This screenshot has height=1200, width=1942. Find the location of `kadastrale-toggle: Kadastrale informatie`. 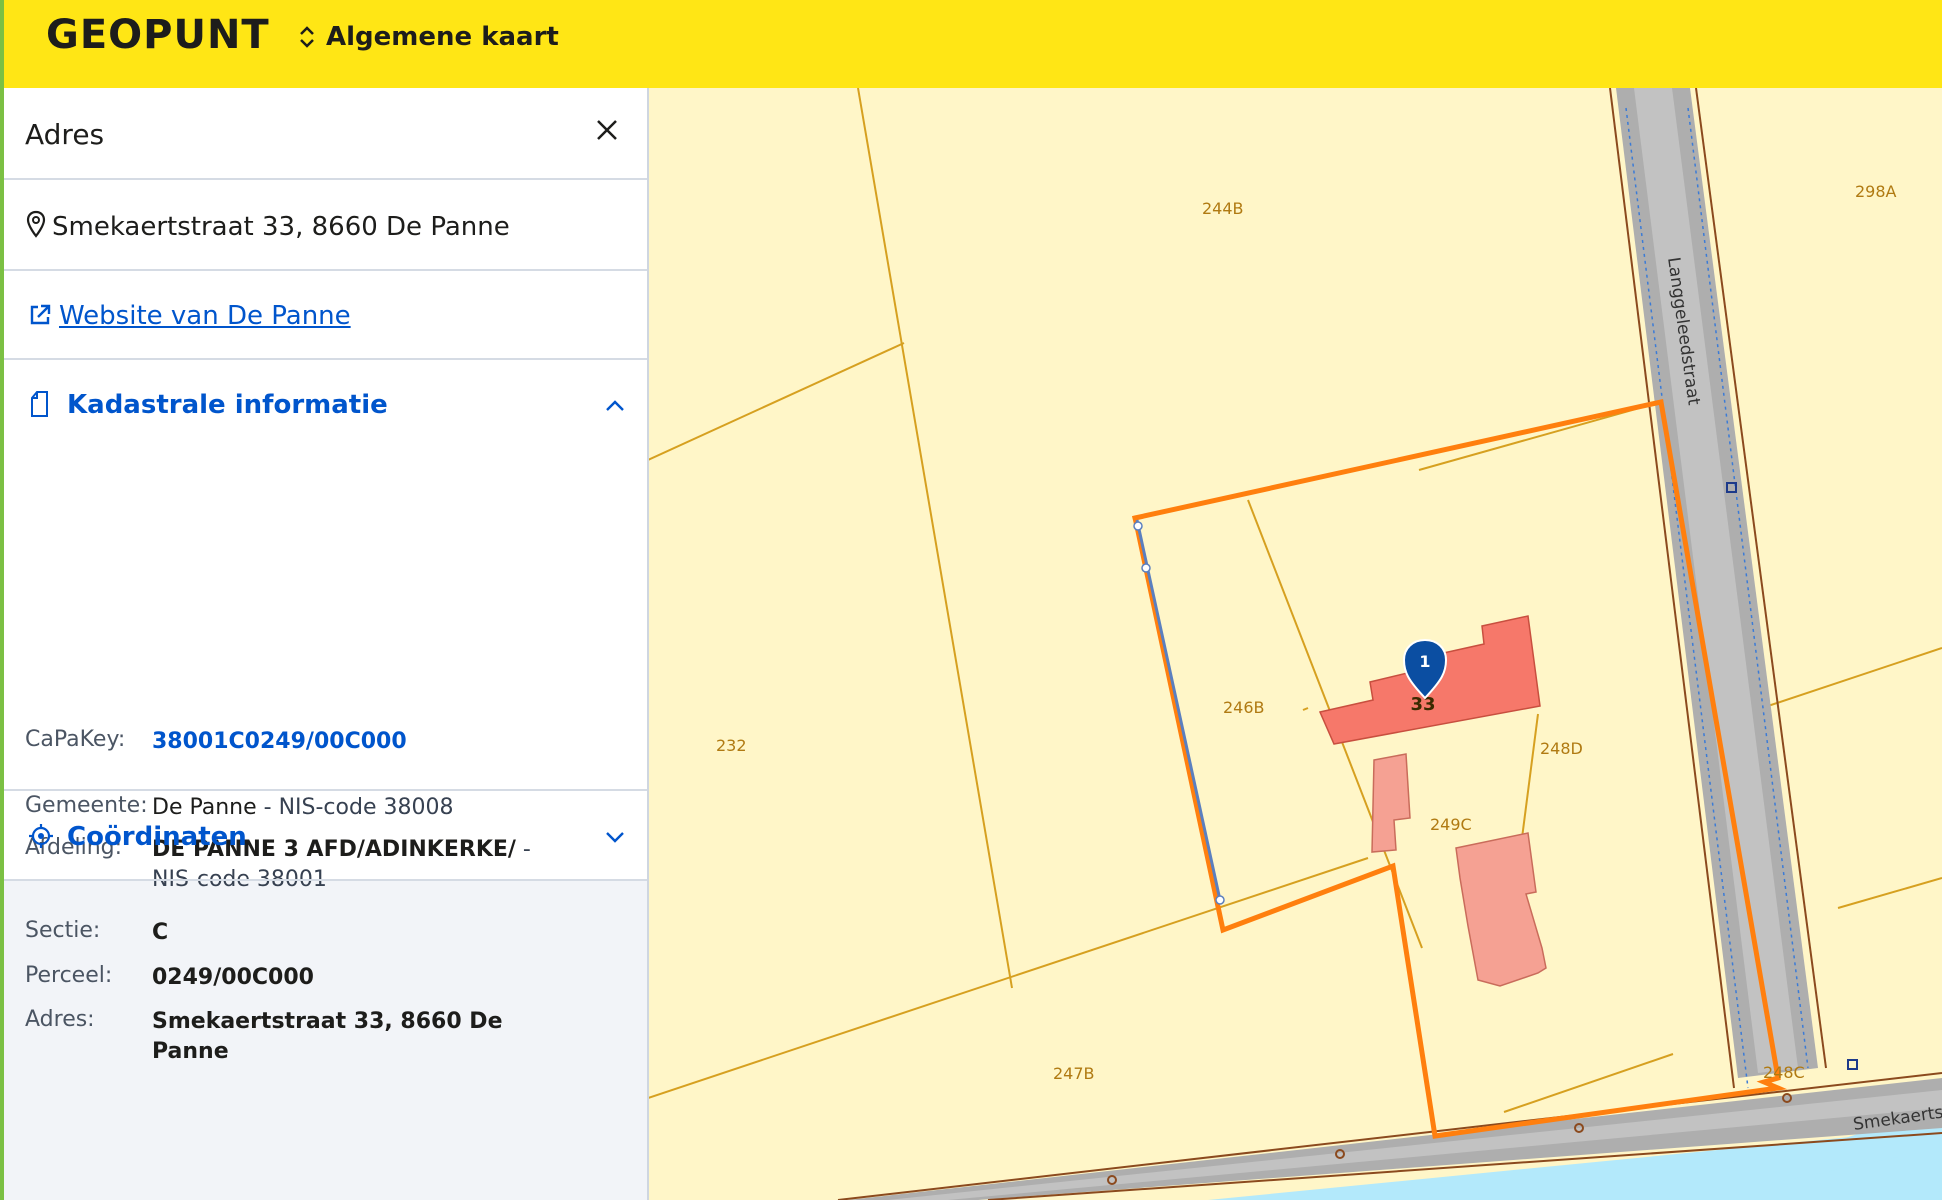

kadastrale-toggle: Kadastrale informatie is located at coordinates (325, 405).